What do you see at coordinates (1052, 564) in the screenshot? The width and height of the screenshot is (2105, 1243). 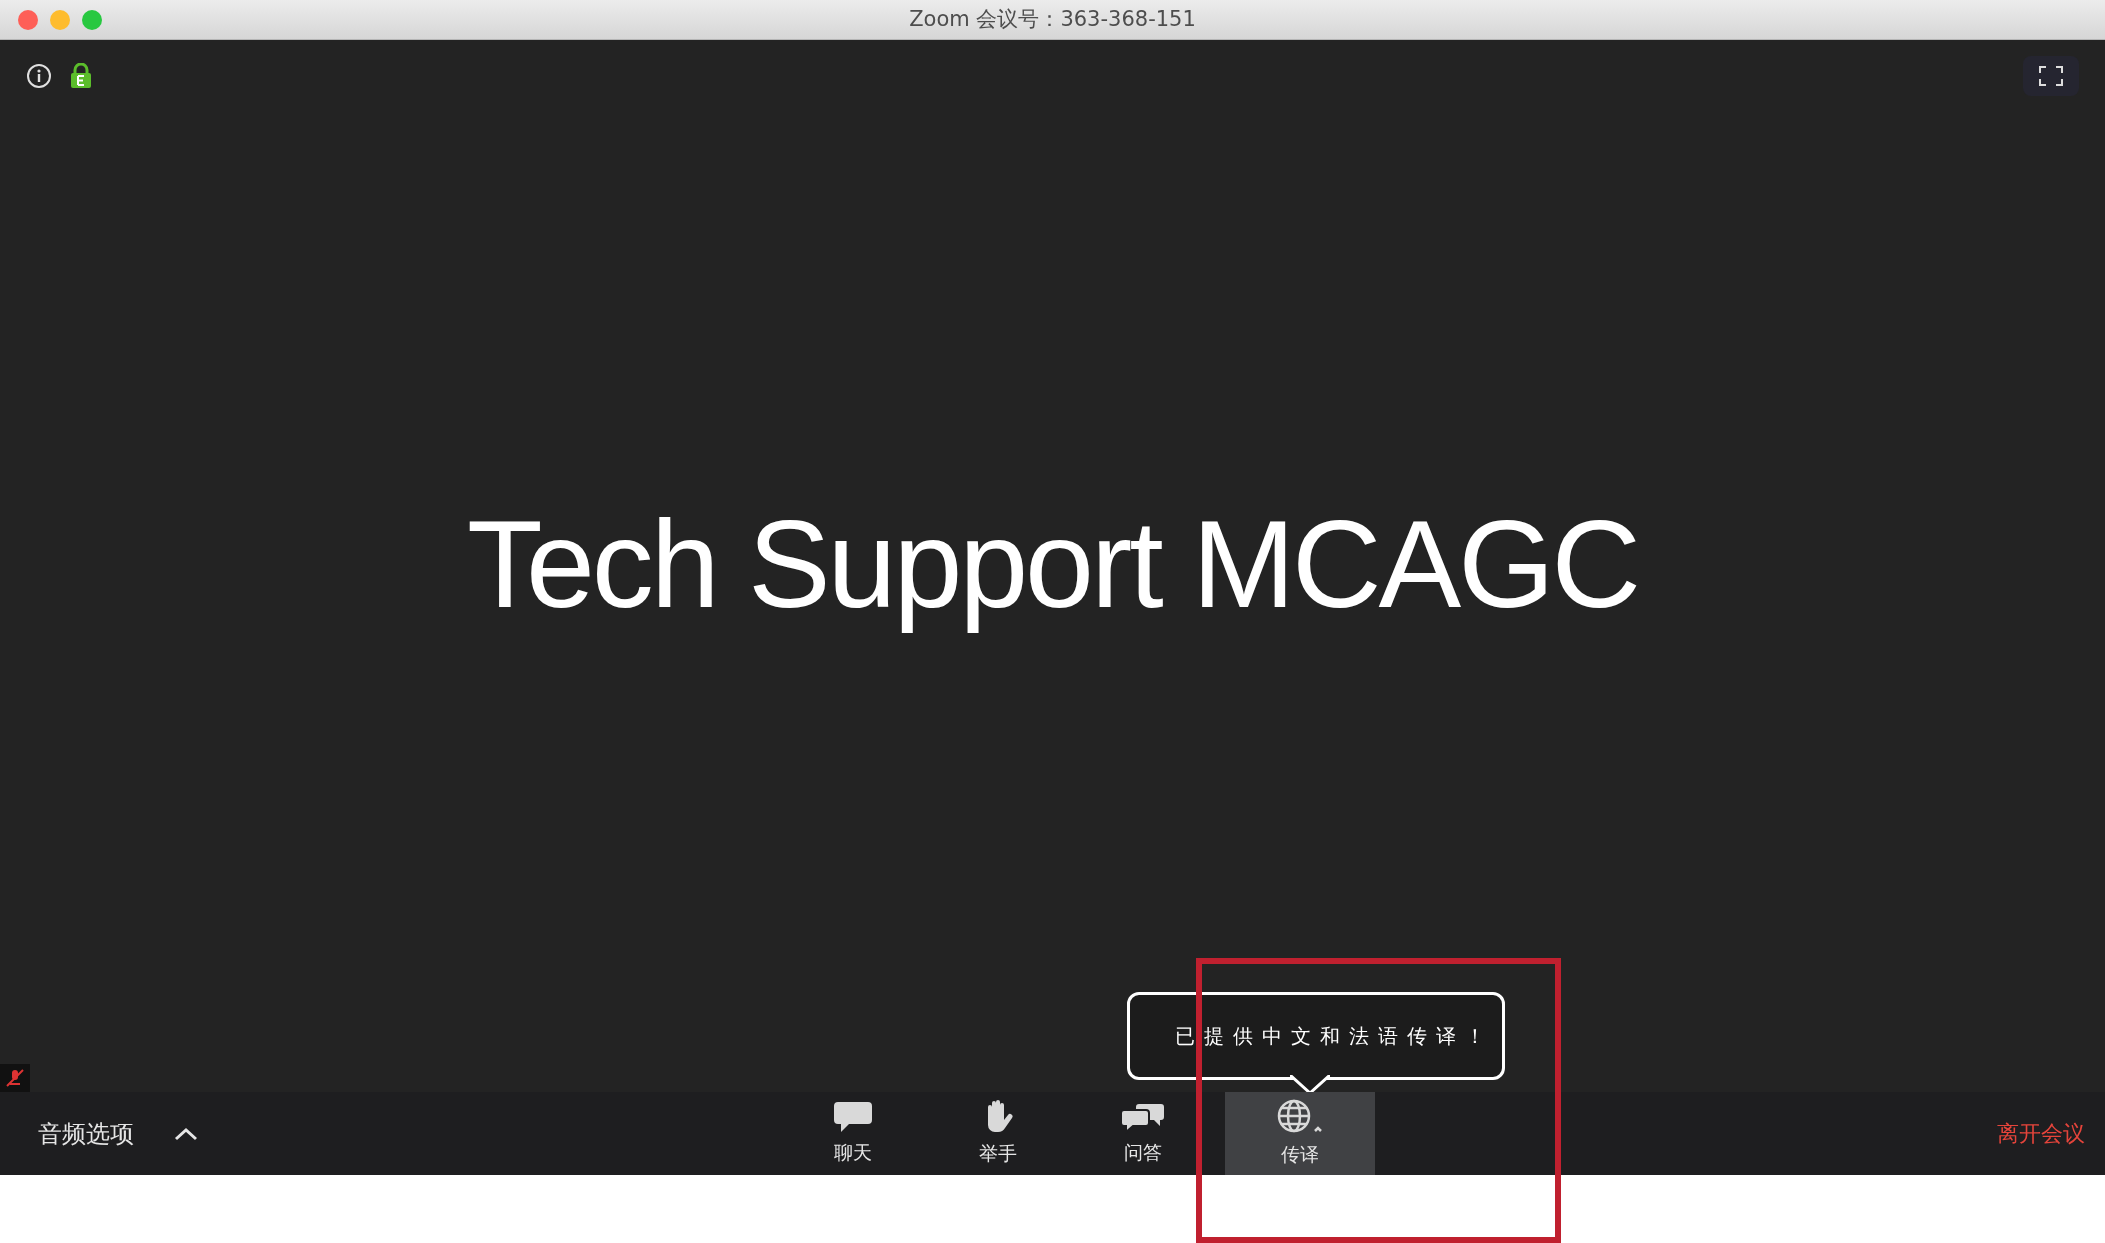 I see `meeting-heading: Tech Support MCAGC` at bounding box center [1052, 564].